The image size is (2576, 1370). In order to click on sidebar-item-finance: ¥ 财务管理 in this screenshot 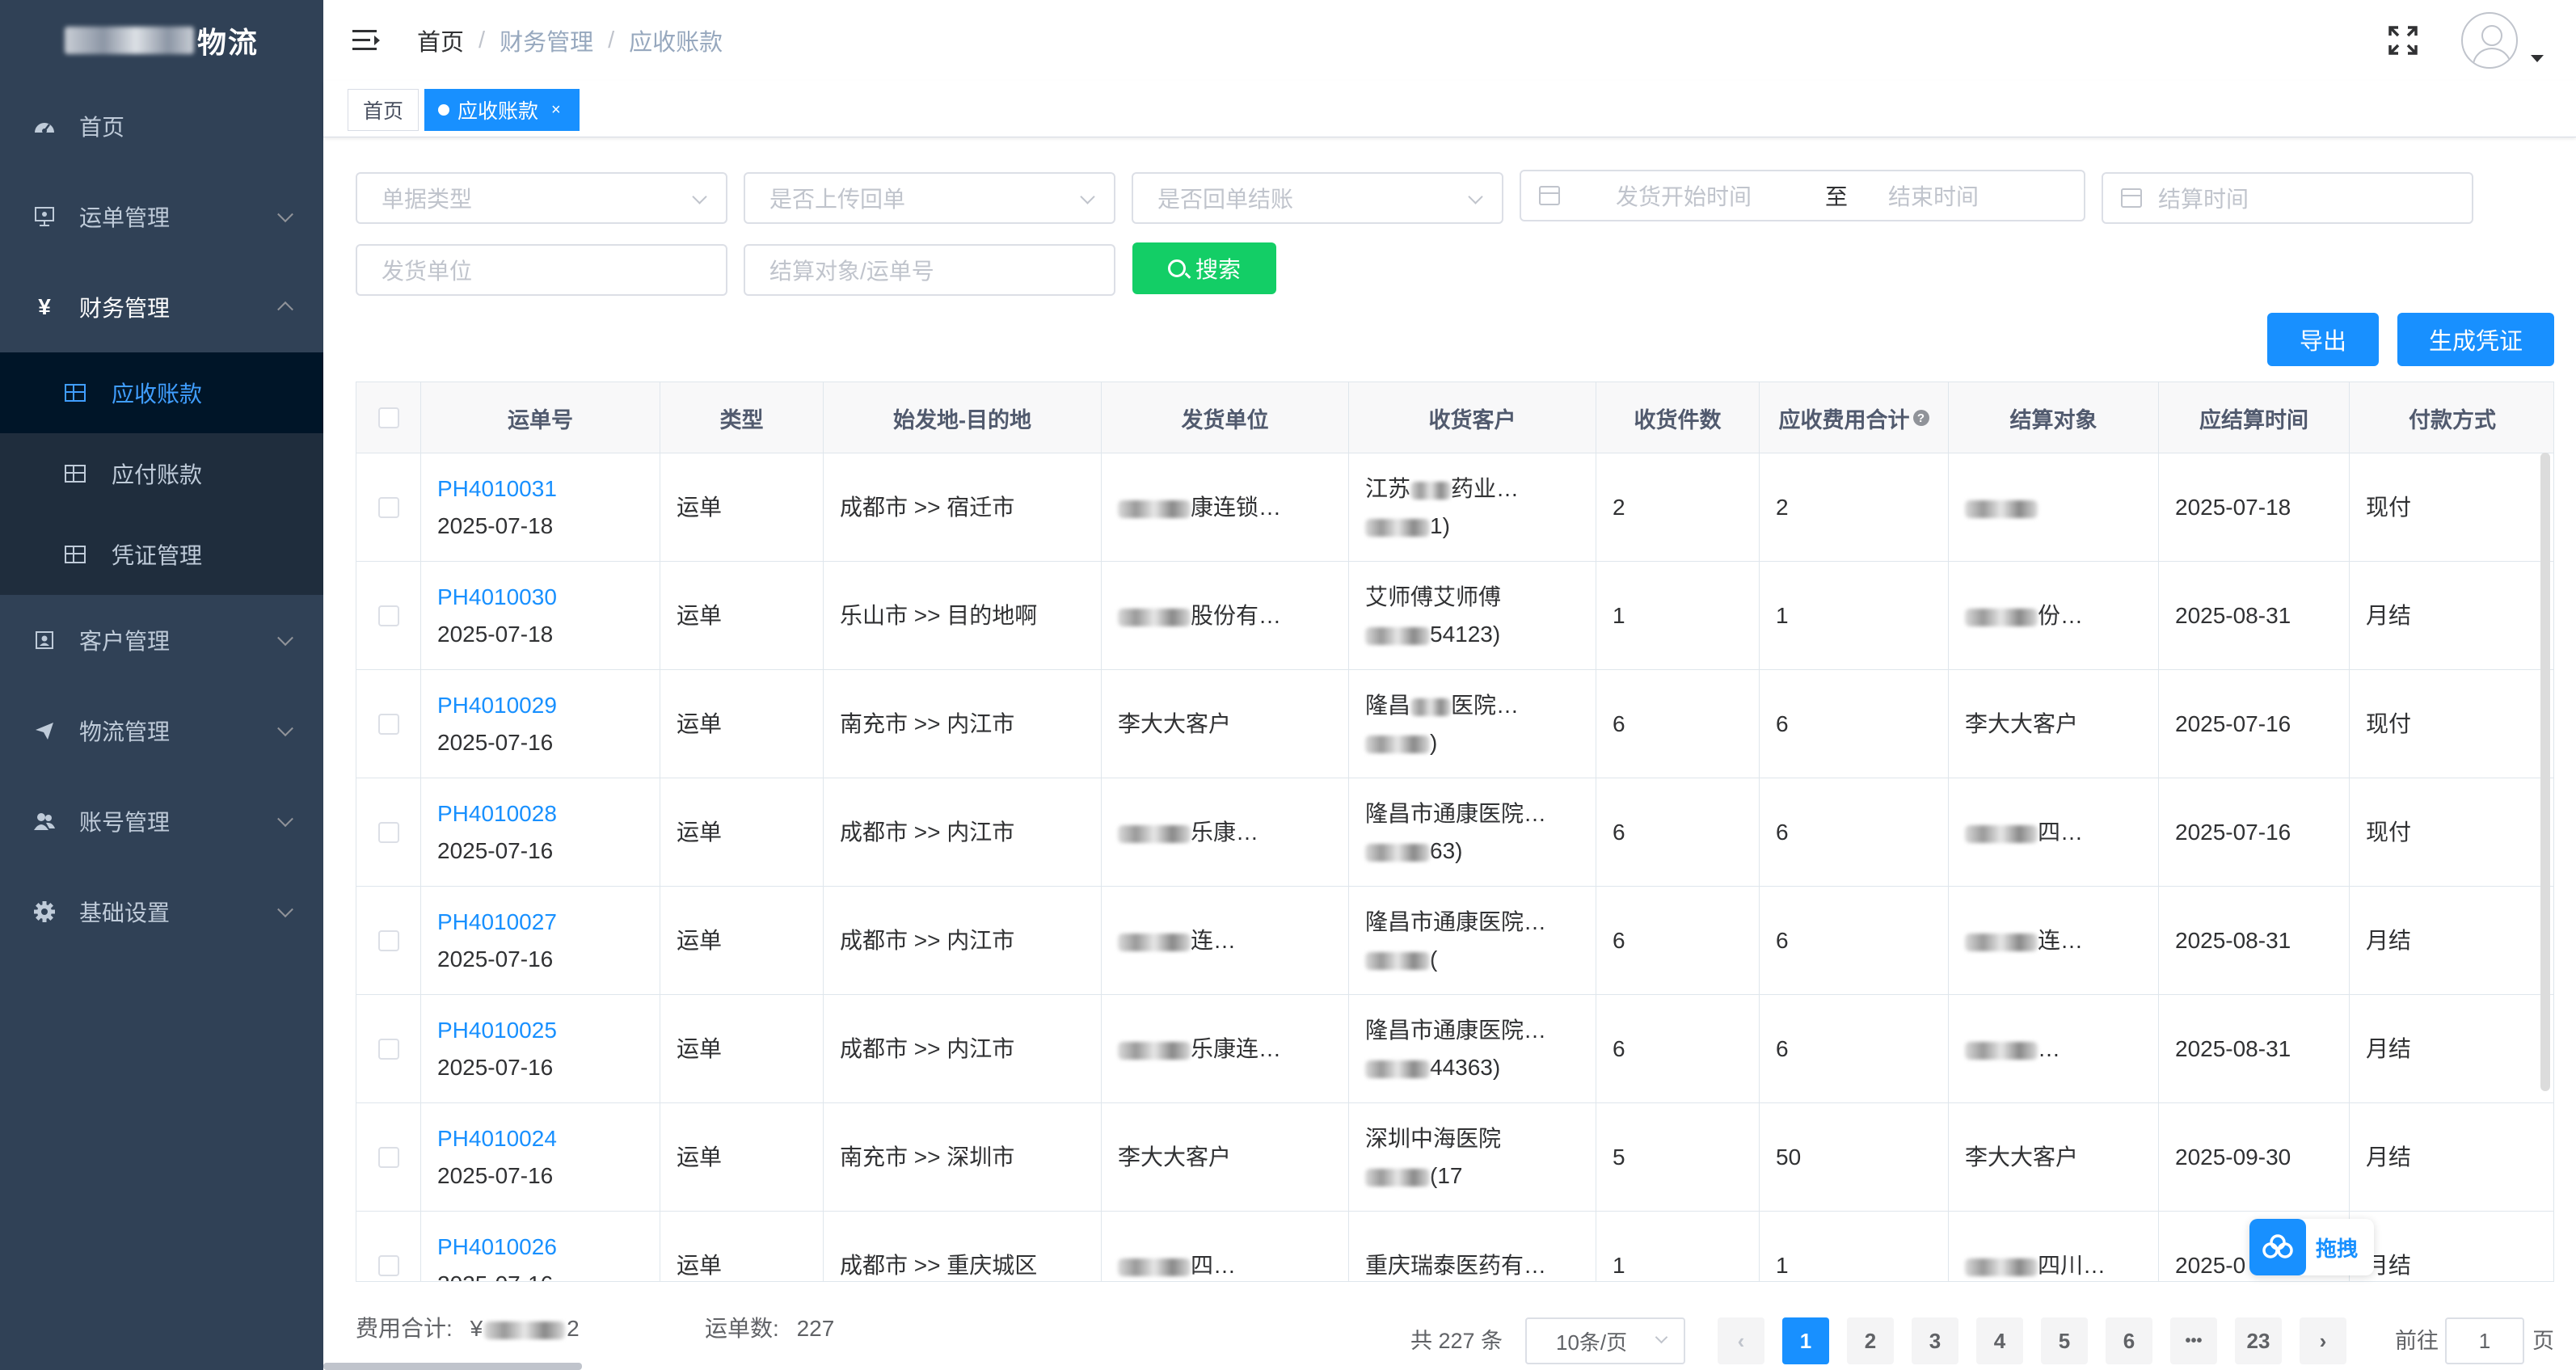, I will do `click(161, 307)`.